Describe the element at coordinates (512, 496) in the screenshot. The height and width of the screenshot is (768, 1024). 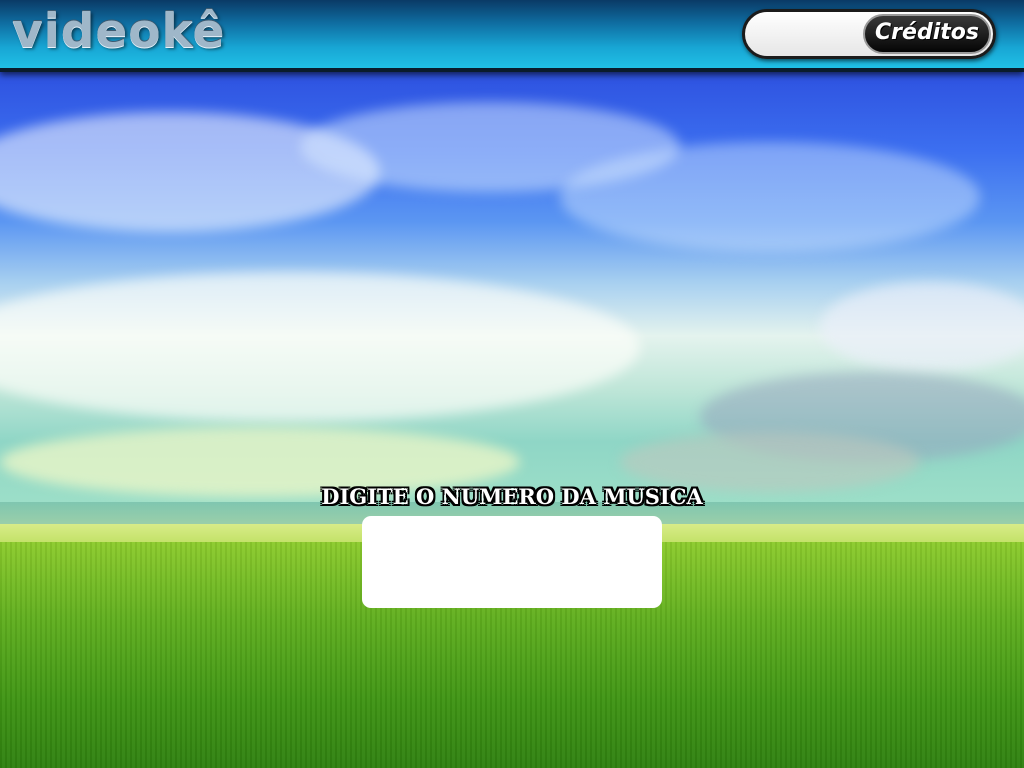
I see `song-number-prompt: DIGITE O NUMERO DA MUSICA` at that location.